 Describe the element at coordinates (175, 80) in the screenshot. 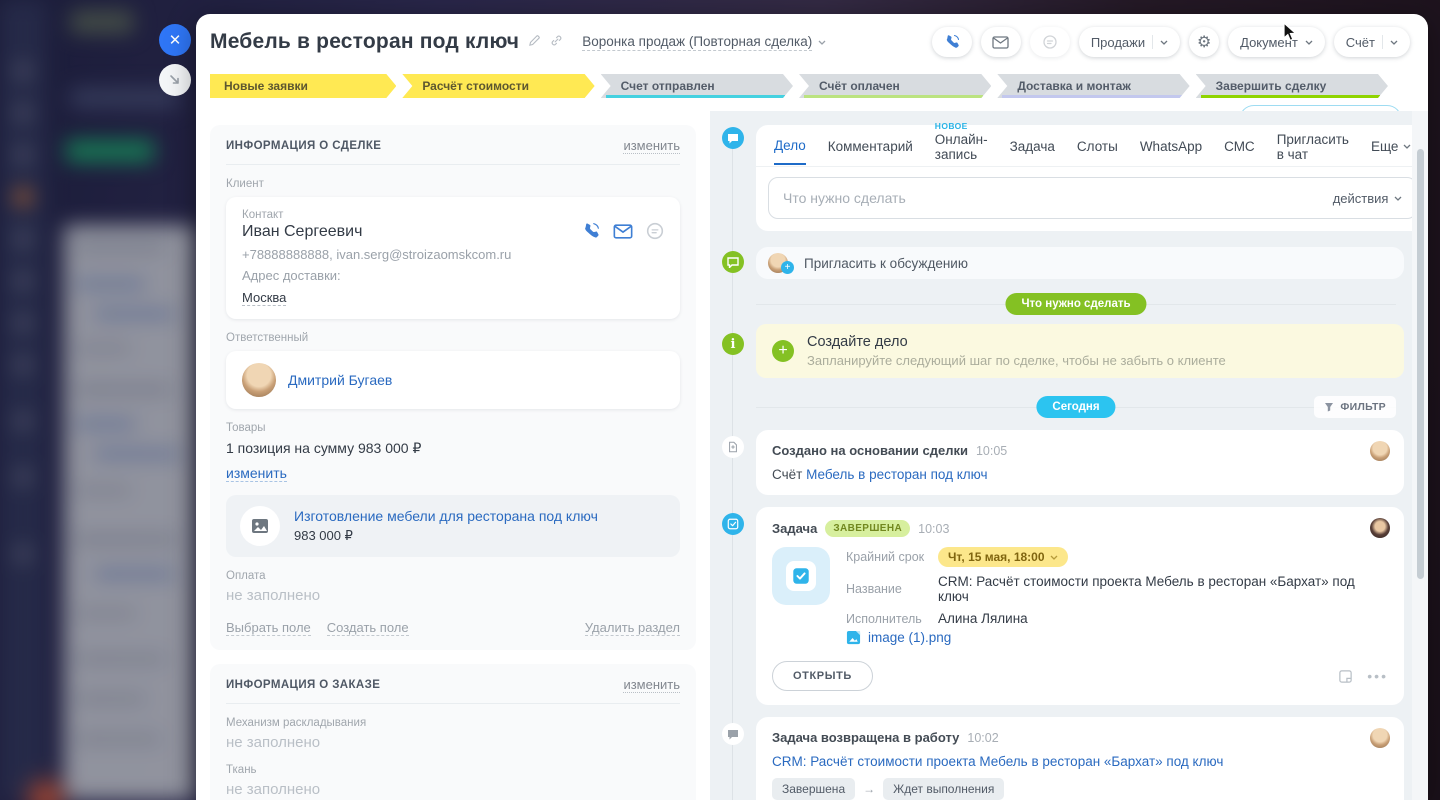

I see `slider-dock-button` at that location.